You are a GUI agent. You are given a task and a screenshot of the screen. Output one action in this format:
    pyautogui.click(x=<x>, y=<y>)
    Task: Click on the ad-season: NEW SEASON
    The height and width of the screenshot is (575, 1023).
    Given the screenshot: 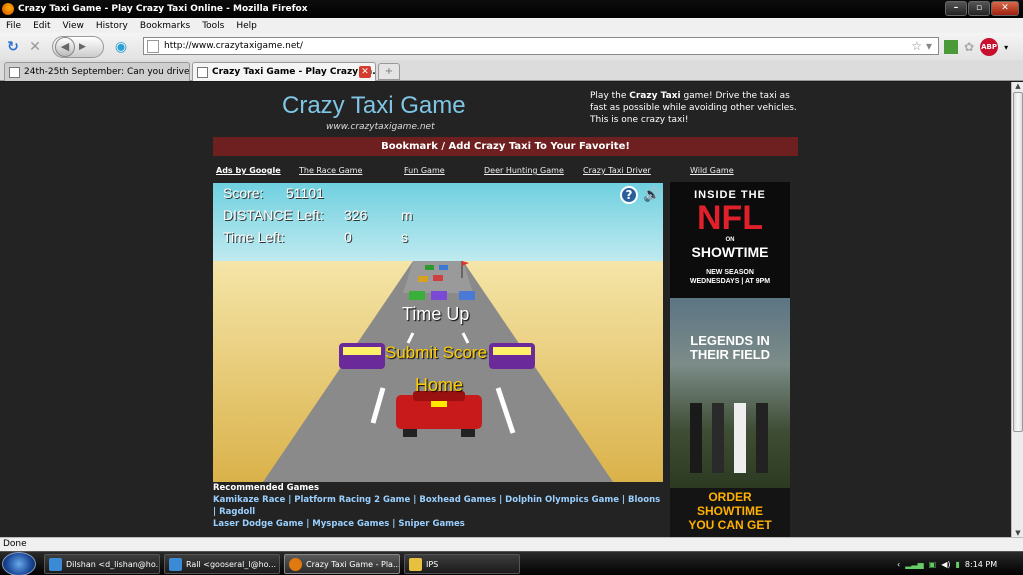 What is the action you would take?
    pyautogui.click(x=730, y=272)
    